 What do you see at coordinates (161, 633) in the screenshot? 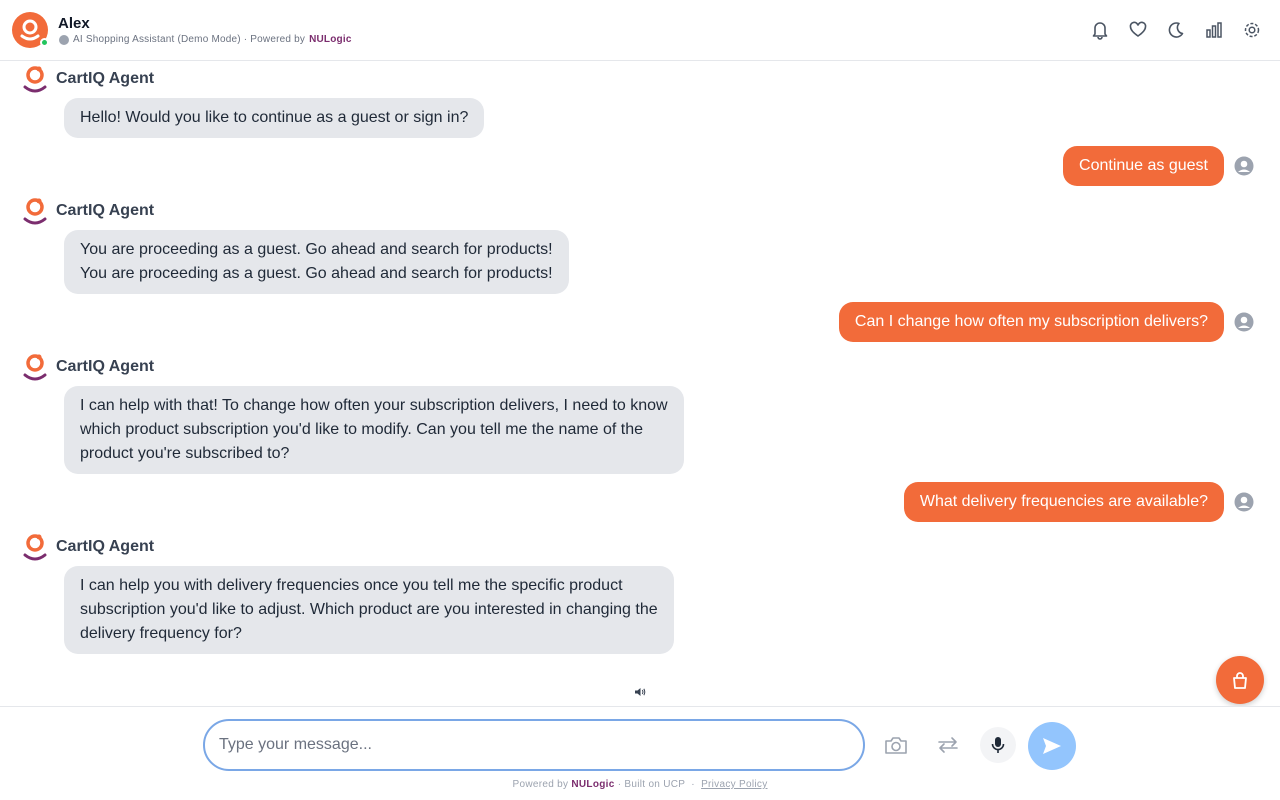
I see `message-line: delivery frequency for?` at bounding box center [161, 633].